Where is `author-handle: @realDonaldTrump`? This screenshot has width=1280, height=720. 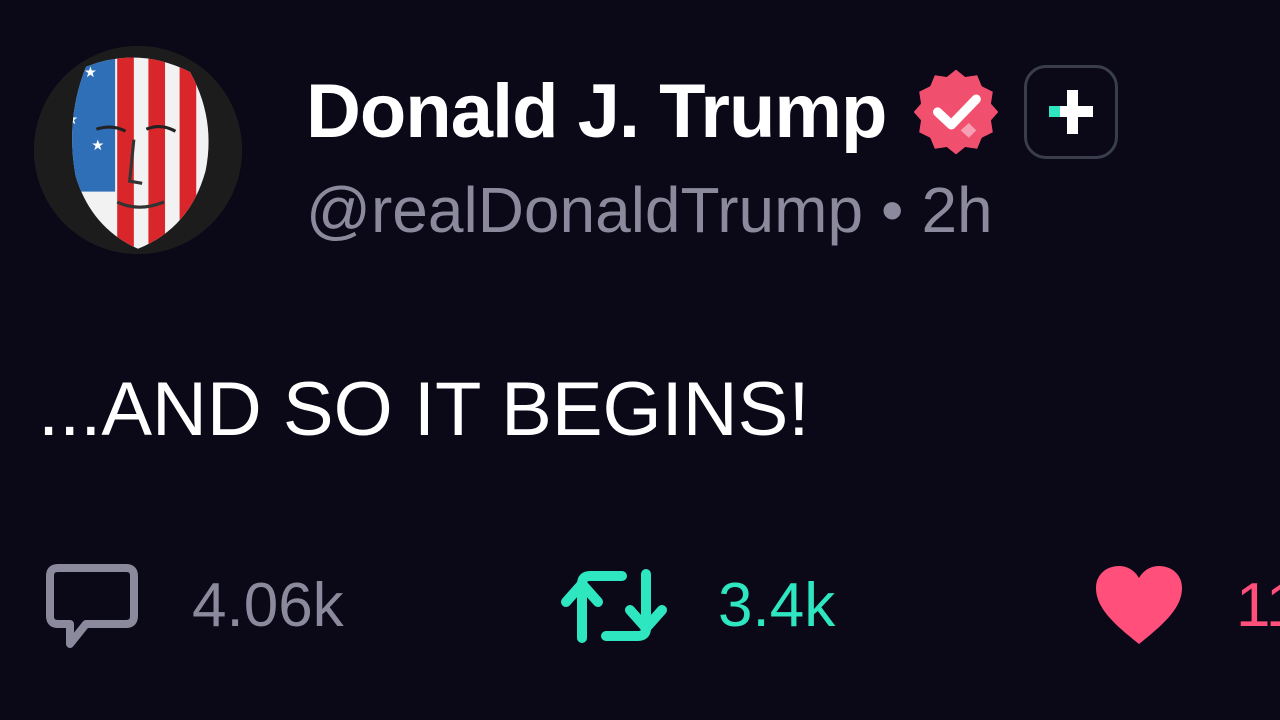 author-handle: @realDonaldTrump is located at coordinates (584, 210).